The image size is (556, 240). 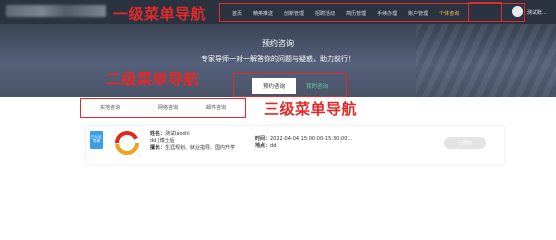 I want to click on annotation-level1: 一级菜单导航, so click(x=160, y=14).